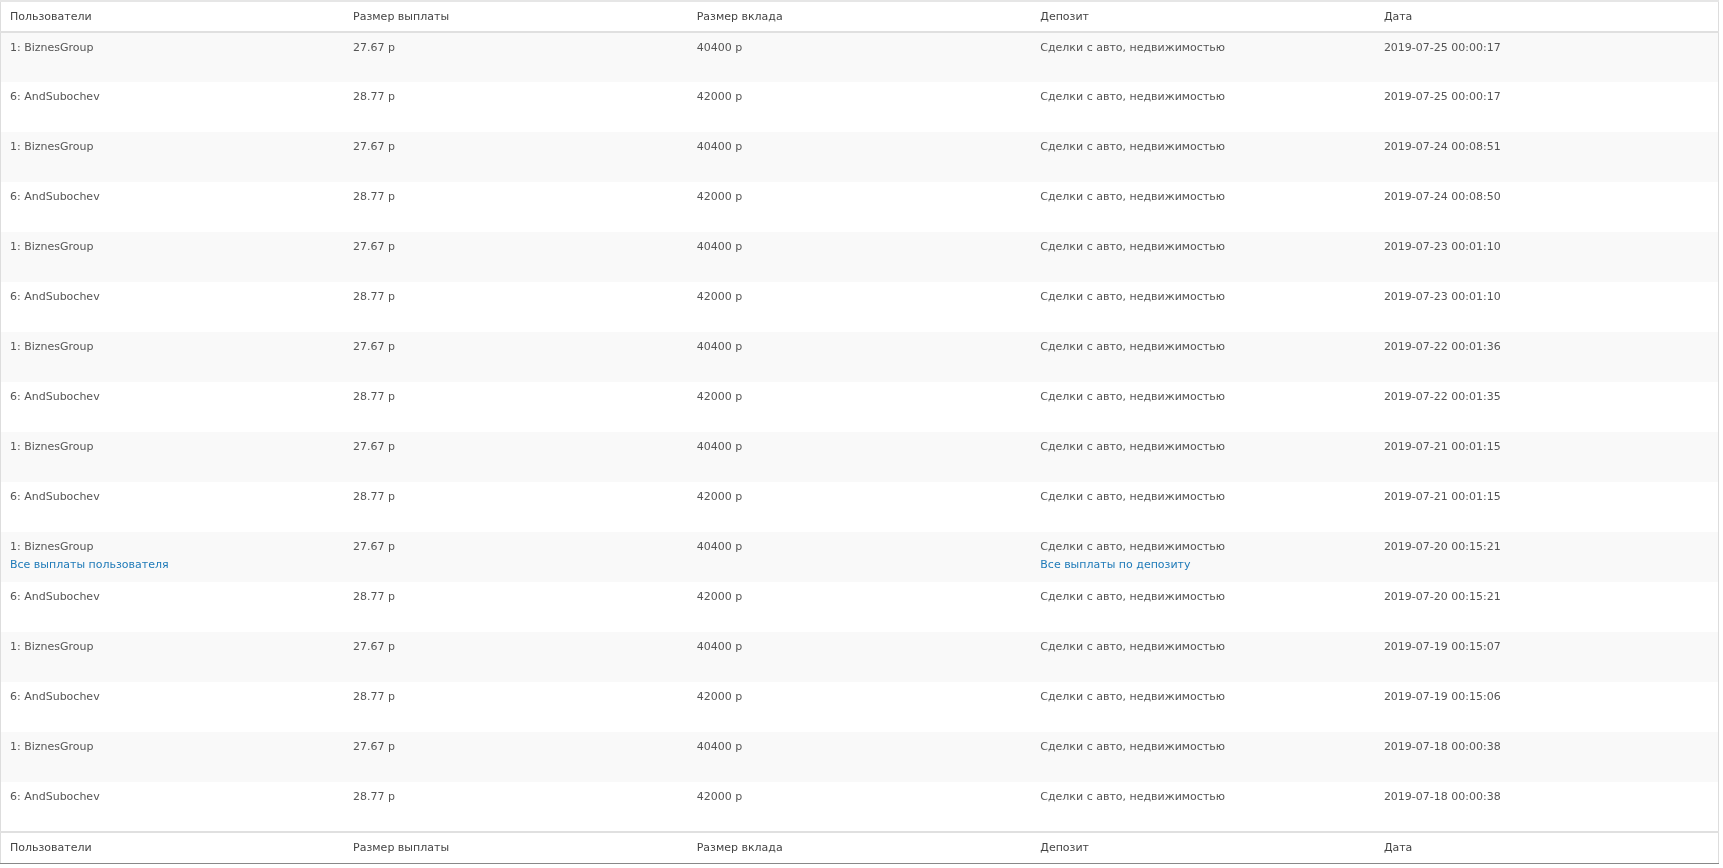 This screenshot has width=1723, height=868. I want to click on user-payouts-link: Все выплаты пользователя, so click(89, 565).